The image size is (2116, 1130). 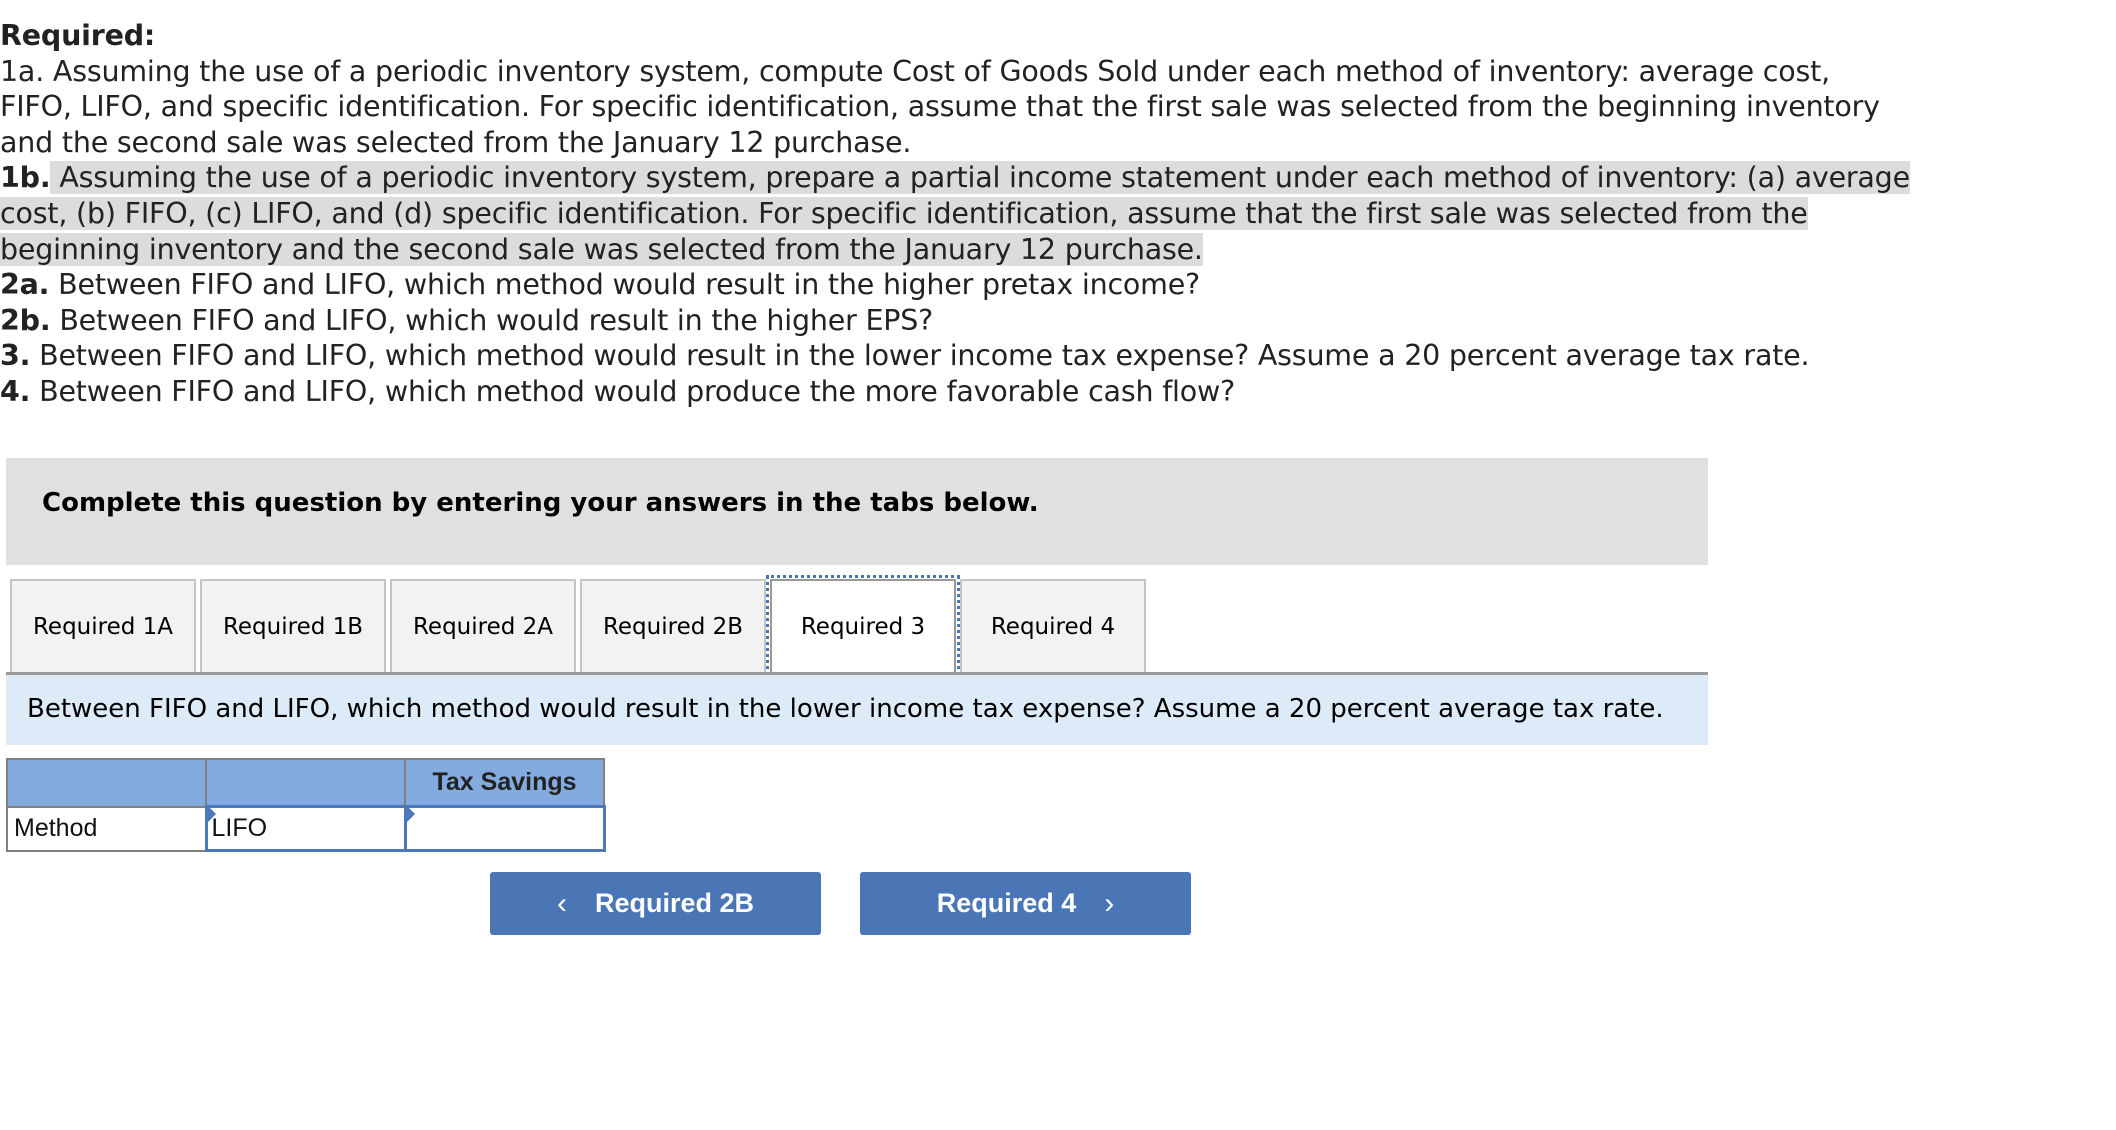 I want to click on tax-savings-input, so click(x=504, y=828).